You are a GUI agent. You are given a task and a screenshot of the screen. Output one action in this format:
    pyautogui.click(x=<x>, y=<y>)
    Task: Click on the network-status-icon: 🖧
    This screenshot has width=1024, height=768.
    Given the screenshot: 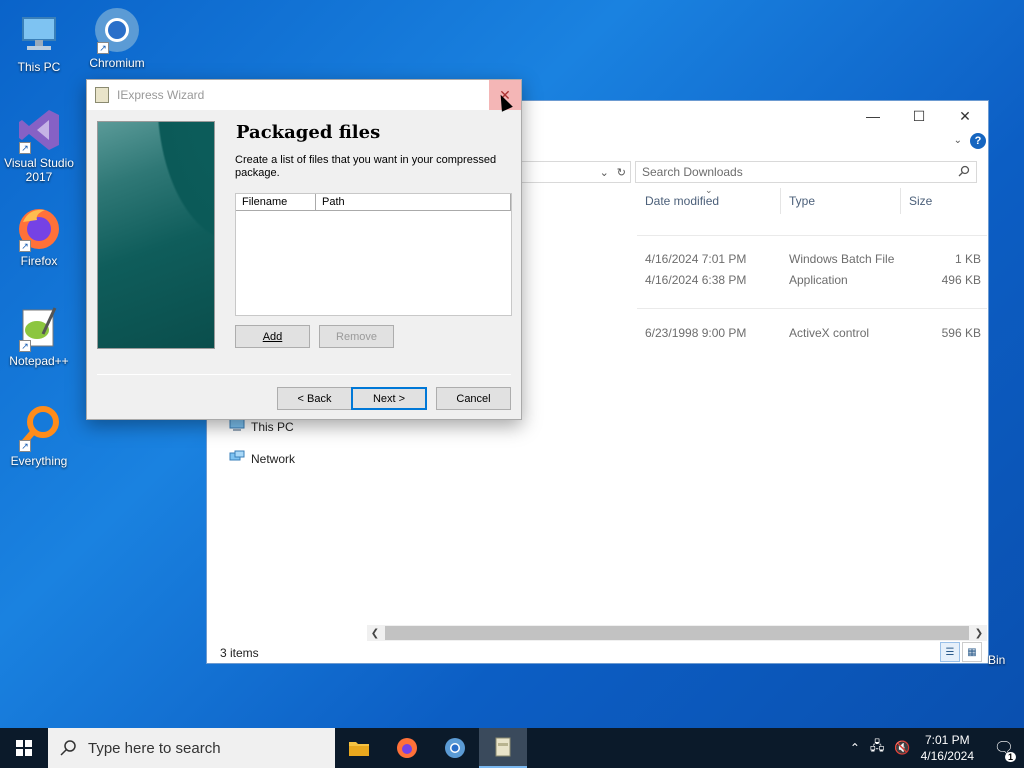 What is the action you would take?
    pyautogui.click(x=877, y=748)
    